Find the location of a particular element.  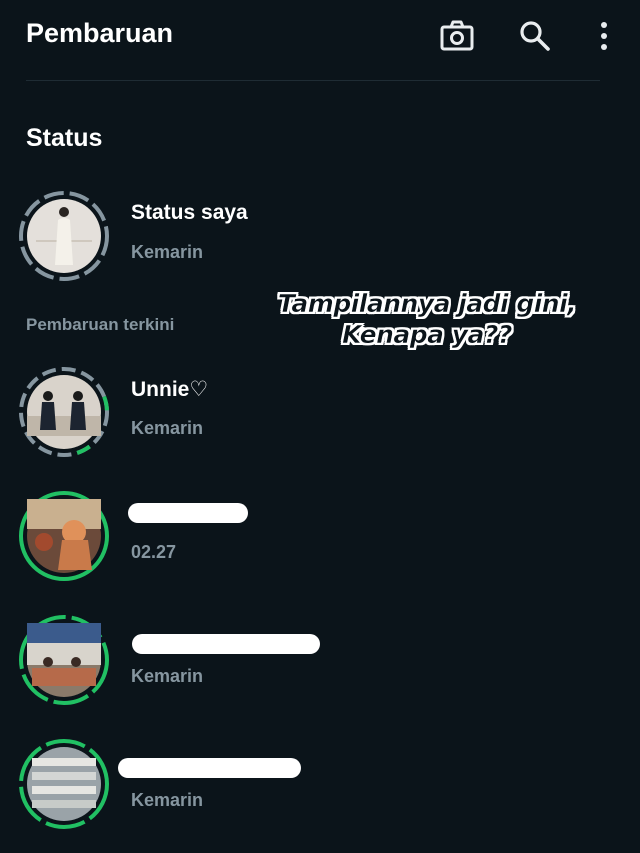

recent-updates-label: Pembaruan terkini is located at coordinates (100, 324).